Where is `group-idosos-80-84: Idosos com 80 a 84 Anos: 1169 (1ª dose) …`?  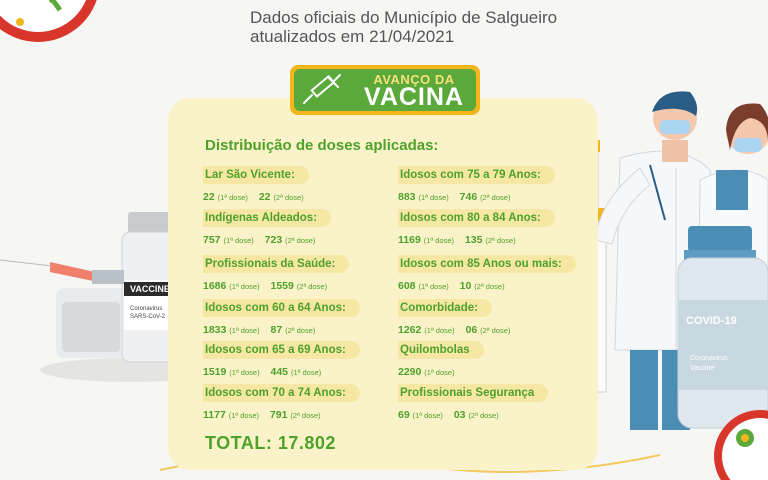 group-idosos-80-84: Idosos com 80 a 84 Anos: 1169 (1ª dose) … is located at coordinates (476, 227).